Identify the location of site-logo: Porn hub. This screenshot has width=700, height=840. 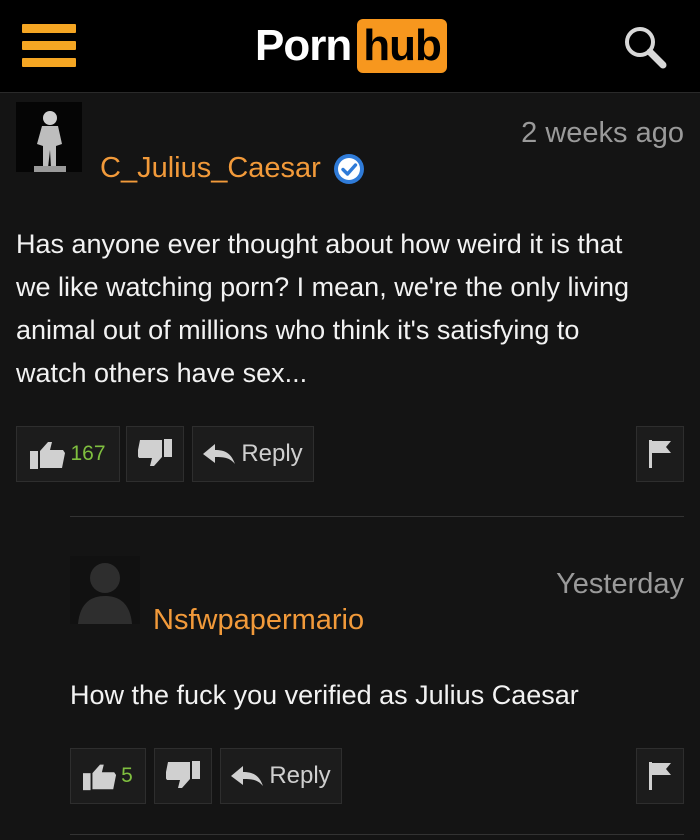
(351, 46).